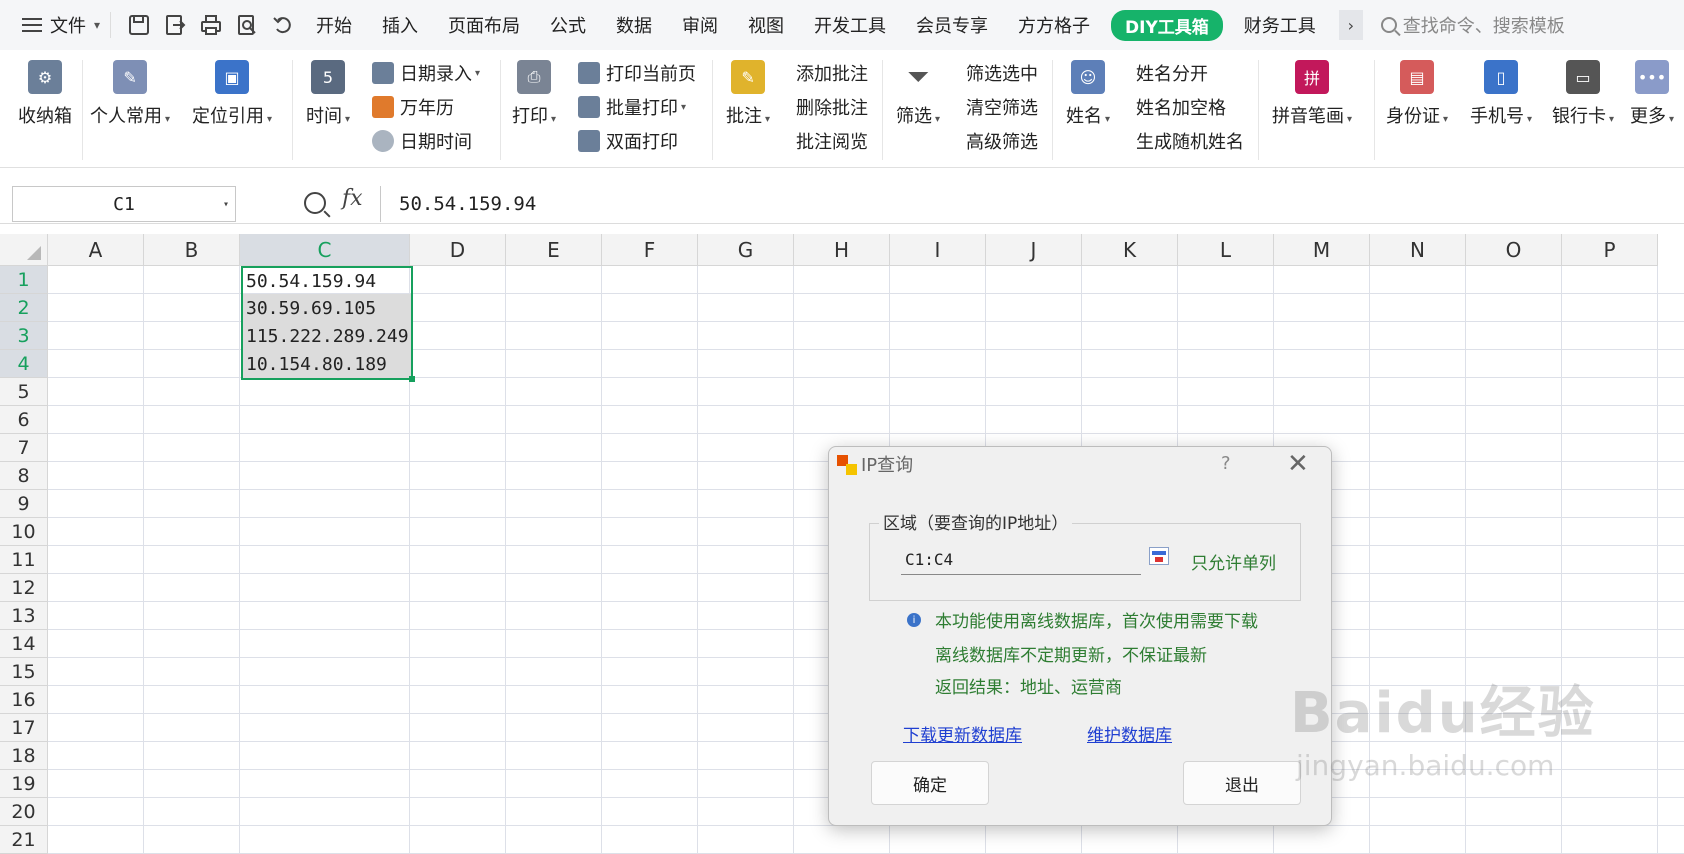 This screenshot has height=854, width=1684. What do you see at coordinates (24, 616) in the screenshot?
I see `row-header-13: 13` at bounding box center [24, 616].